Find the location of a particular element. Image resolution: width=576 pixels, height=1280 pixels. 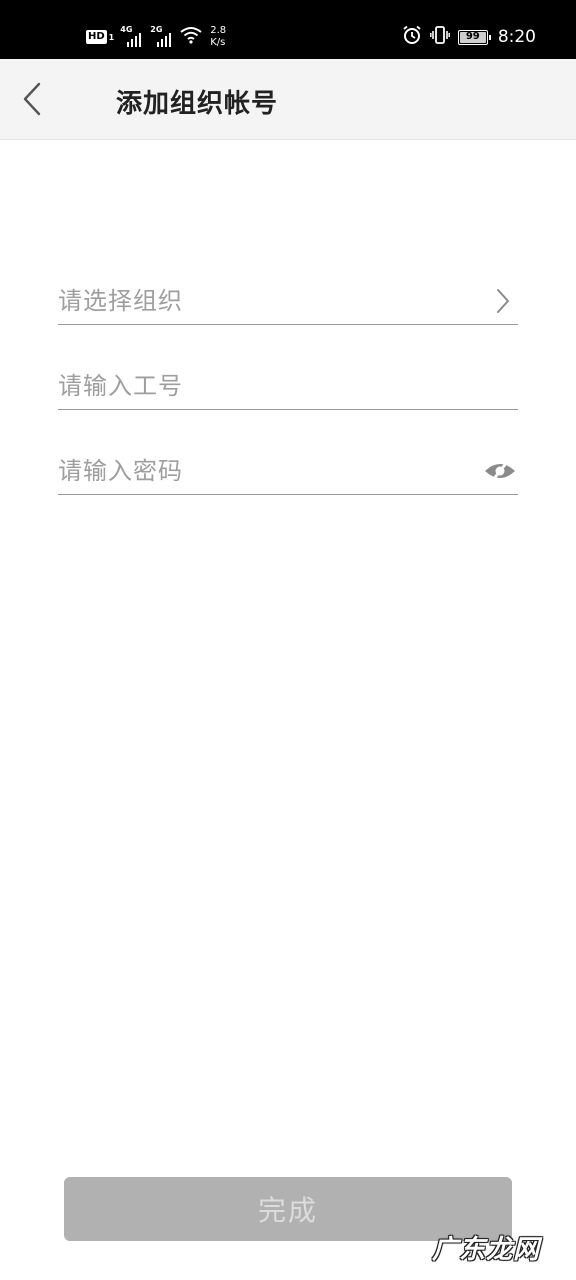

battery-icon: 99 is located at coordinates (474, 37).